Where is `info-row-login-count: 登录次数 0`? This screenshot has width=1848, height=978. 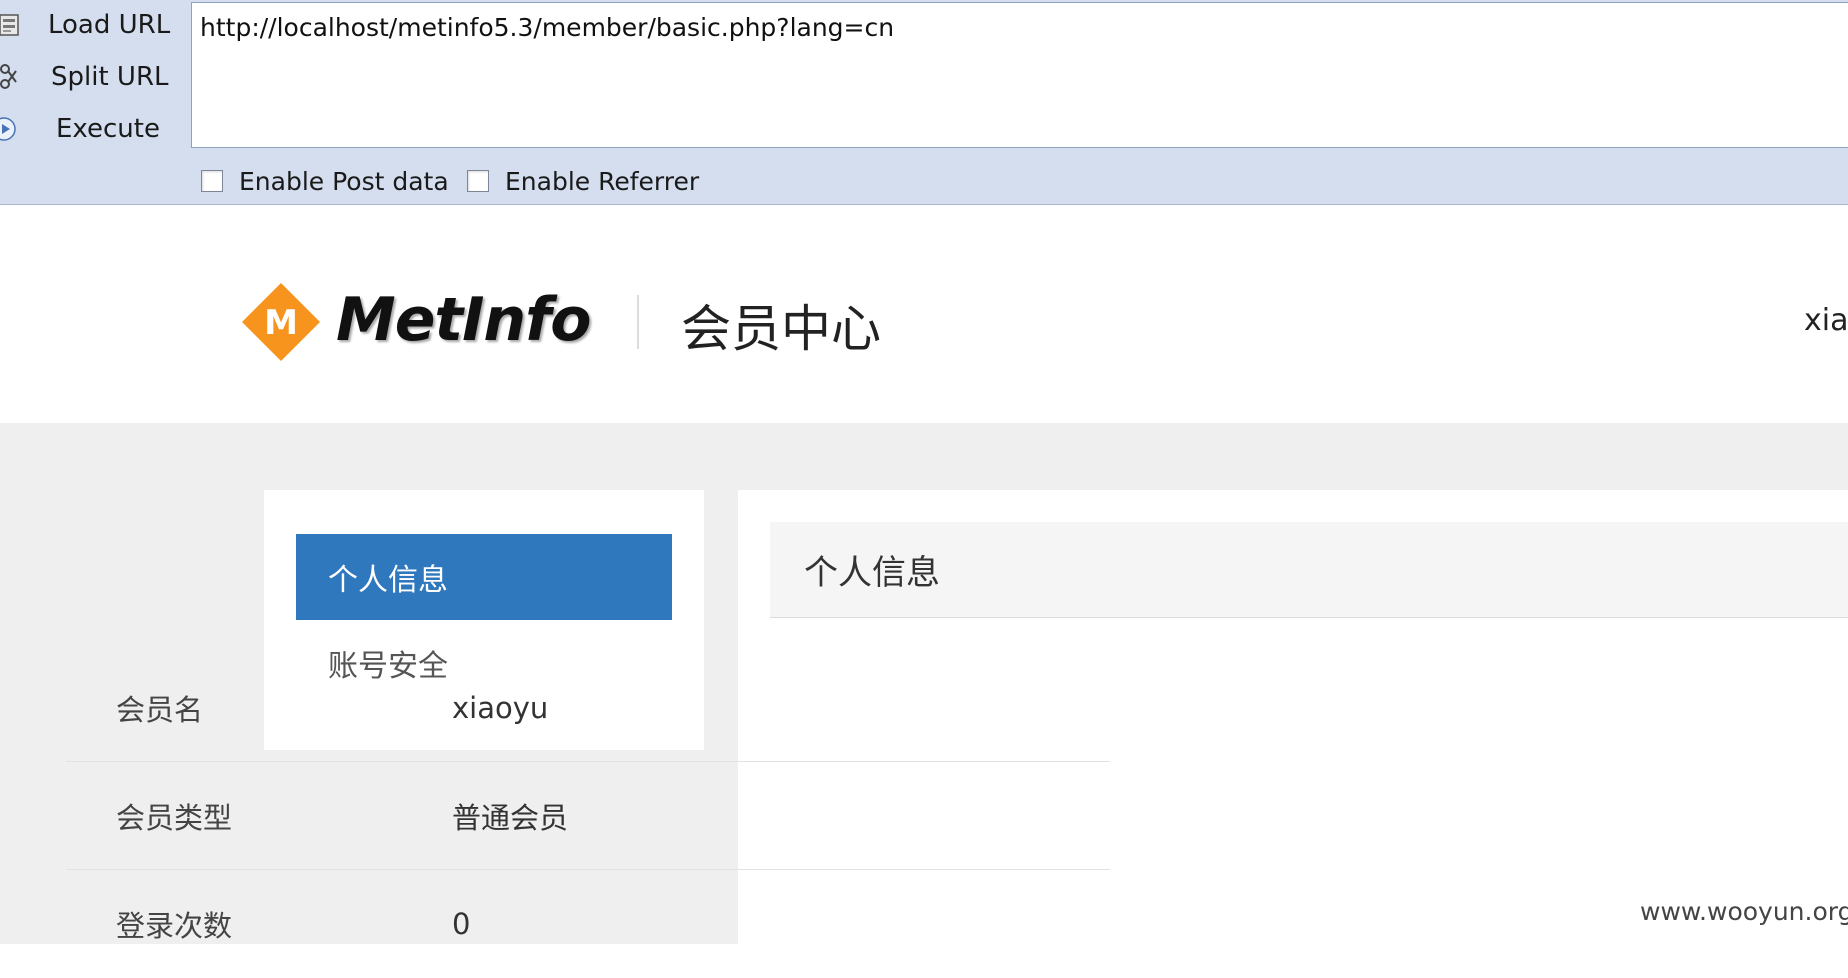 info-row-login-count: 登录次数 0 is located at coordinates (588, 924).